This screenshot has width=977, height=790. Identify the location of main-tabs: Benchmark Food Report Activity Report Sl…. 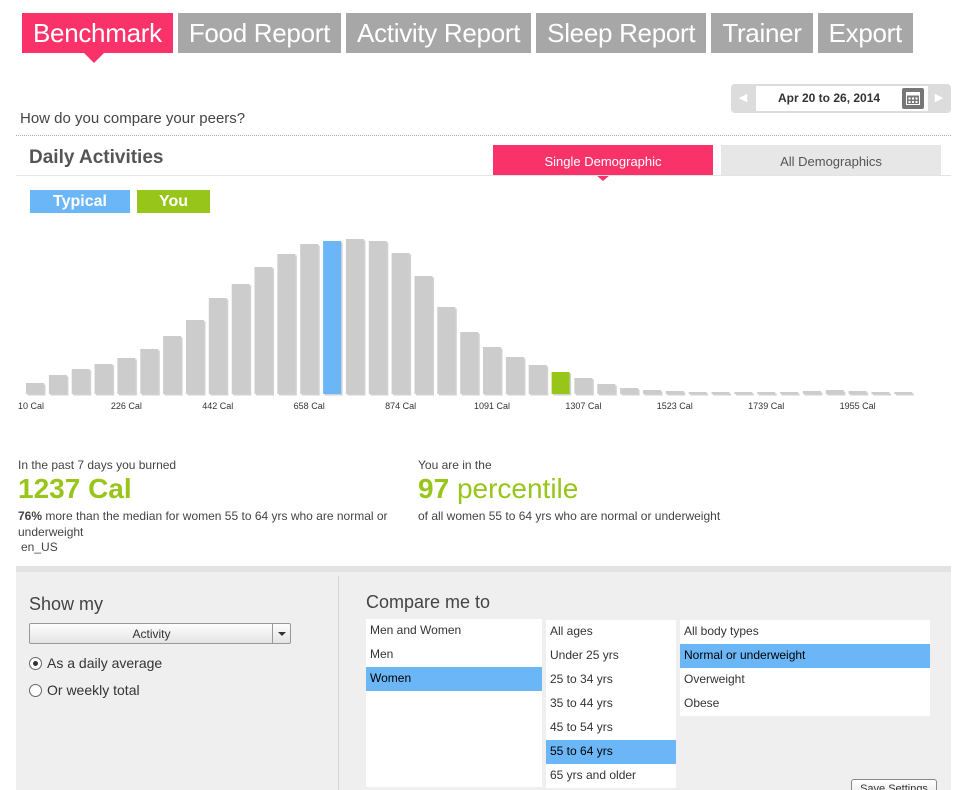
(467, 38).